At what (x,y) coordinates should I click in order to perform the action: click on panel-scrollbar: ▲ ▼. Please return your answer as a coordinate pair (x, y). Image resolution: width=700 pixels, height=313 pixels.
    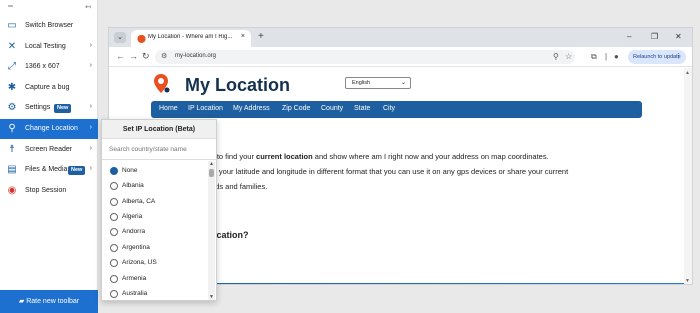
    Looking at the image, I should click on (211, 230).